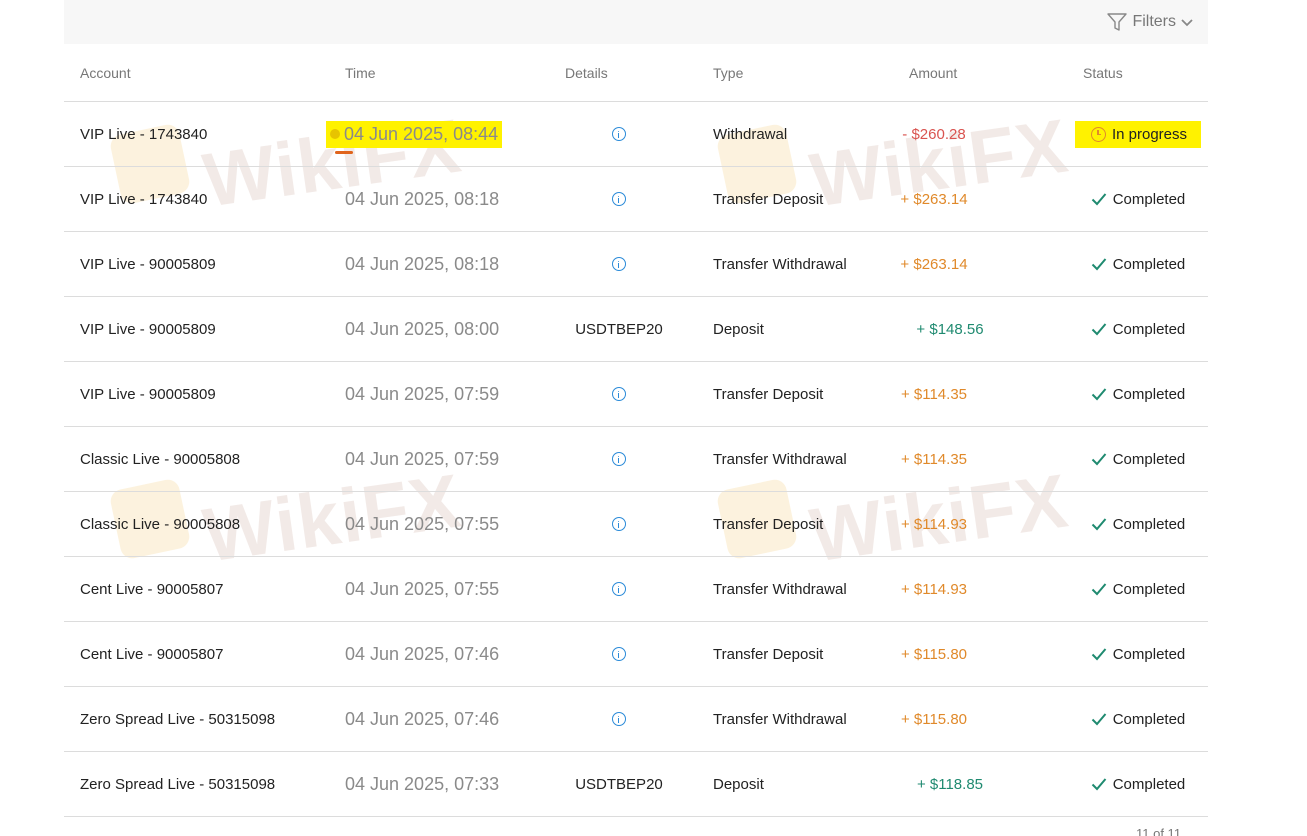  Describe the element at coordinates (360, 73) in the screenshot. I see `column-header-time: Time` at that location.